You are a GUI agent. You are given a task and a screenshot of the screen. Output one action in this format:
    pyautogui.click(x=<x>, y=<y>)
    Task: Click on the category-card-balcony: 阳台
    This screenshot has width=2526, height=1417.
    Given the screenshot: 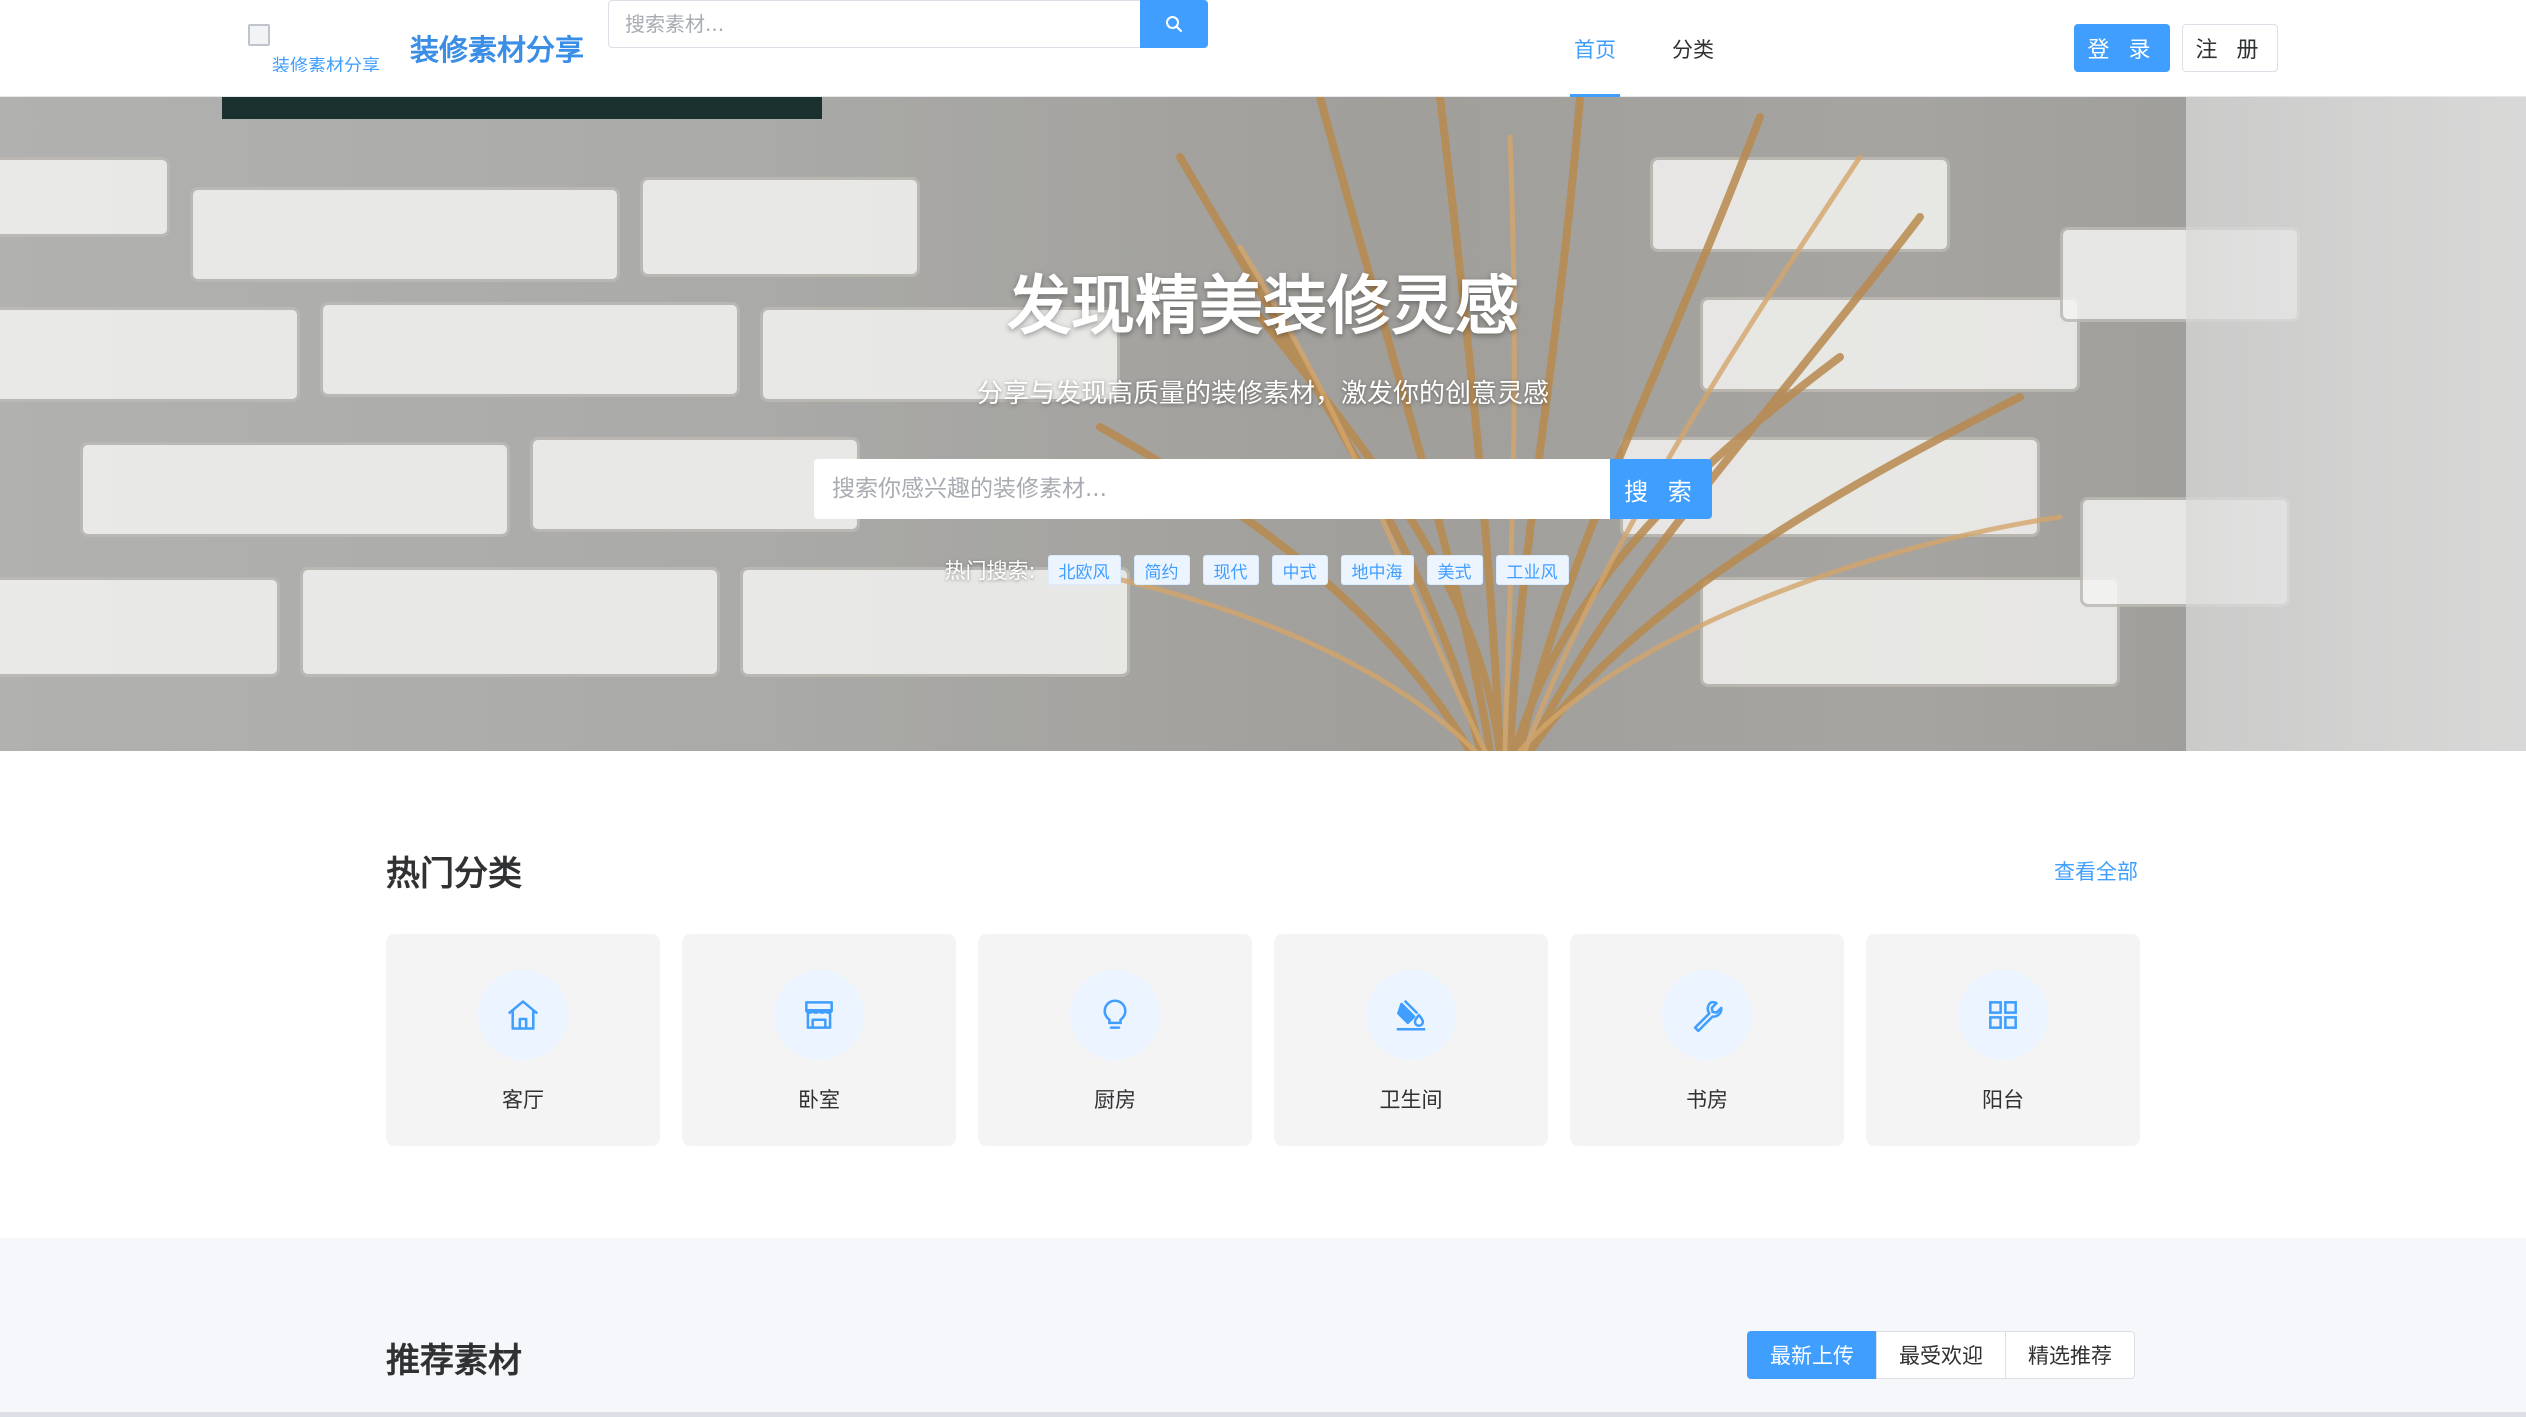 What is the action you would take?
    pyautogui.click(x=2003, y=1040)
    